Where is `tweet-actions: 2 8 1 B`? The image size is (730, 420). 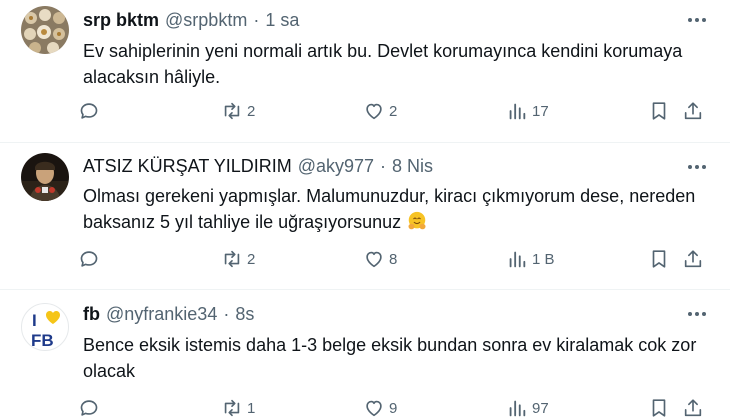
tweet-actions: 2 8 1 B is located at coordinates (394, 259).